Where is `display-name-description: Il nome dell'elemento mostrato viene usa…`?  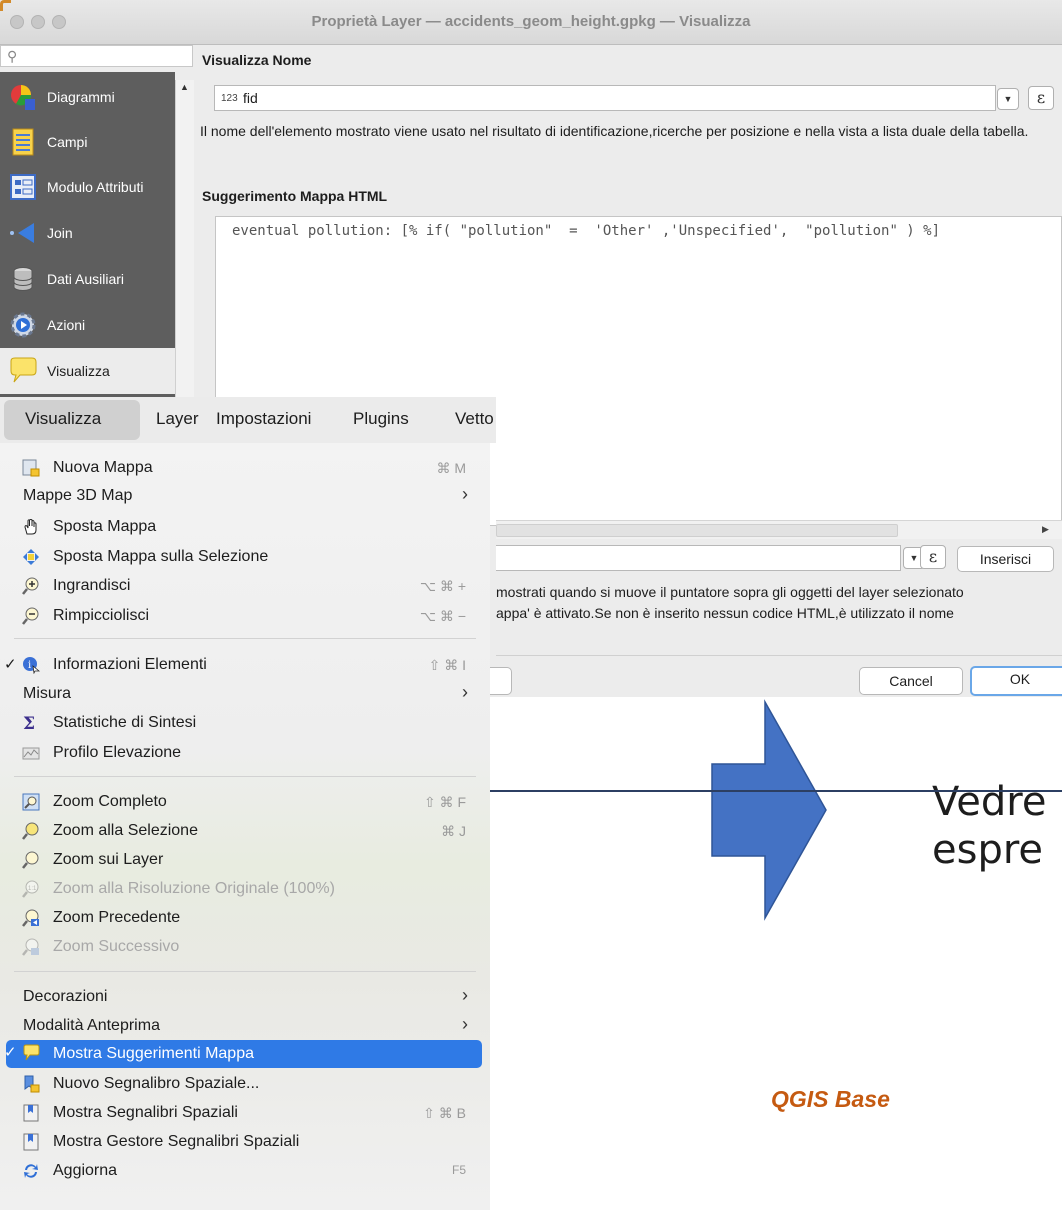
display-name-description: Il nome dell'elemento mostrato viene usa… is located at coordinates (614, 131).